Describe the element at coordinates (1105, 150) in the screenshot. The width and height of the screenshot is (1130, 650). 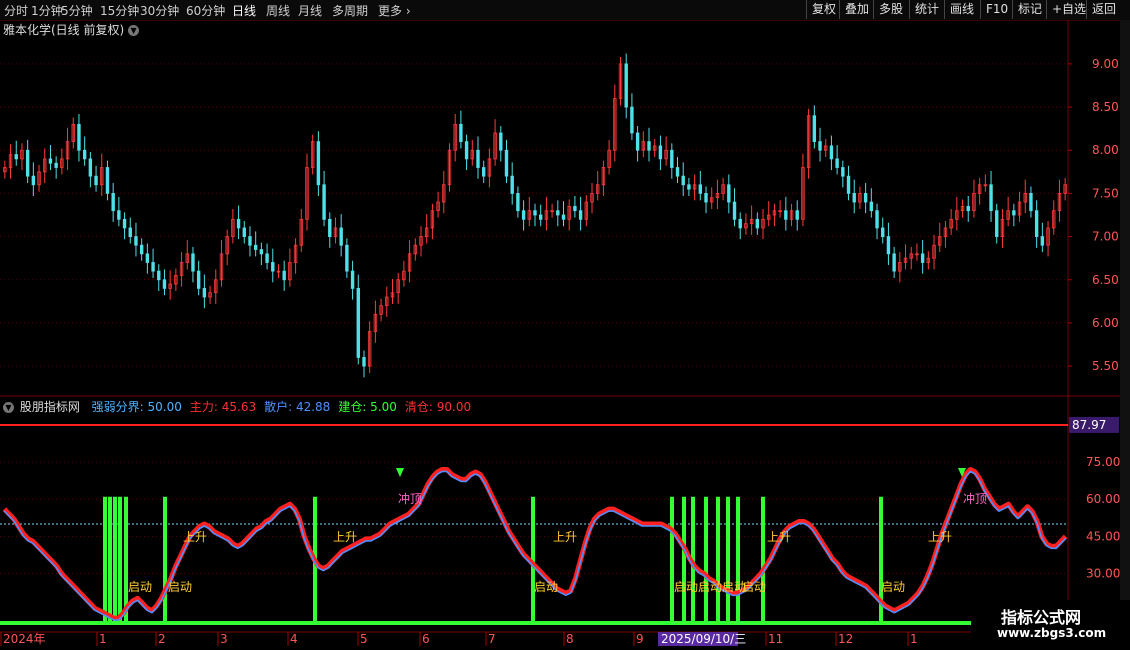
I see `price-tick-label: 8.00` at that location.